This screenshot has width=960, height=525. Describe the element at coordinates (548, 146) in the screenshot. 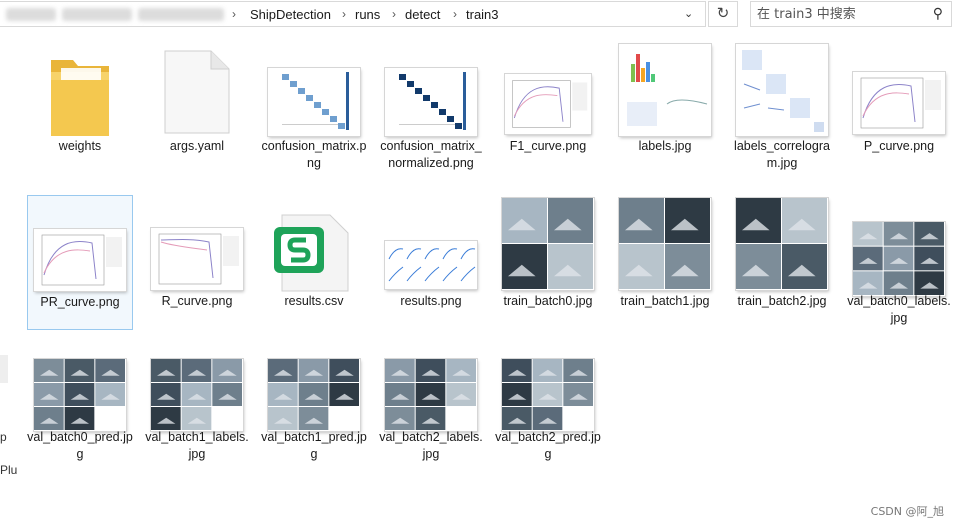

I see `file-name: F1_curve.png` at that location.